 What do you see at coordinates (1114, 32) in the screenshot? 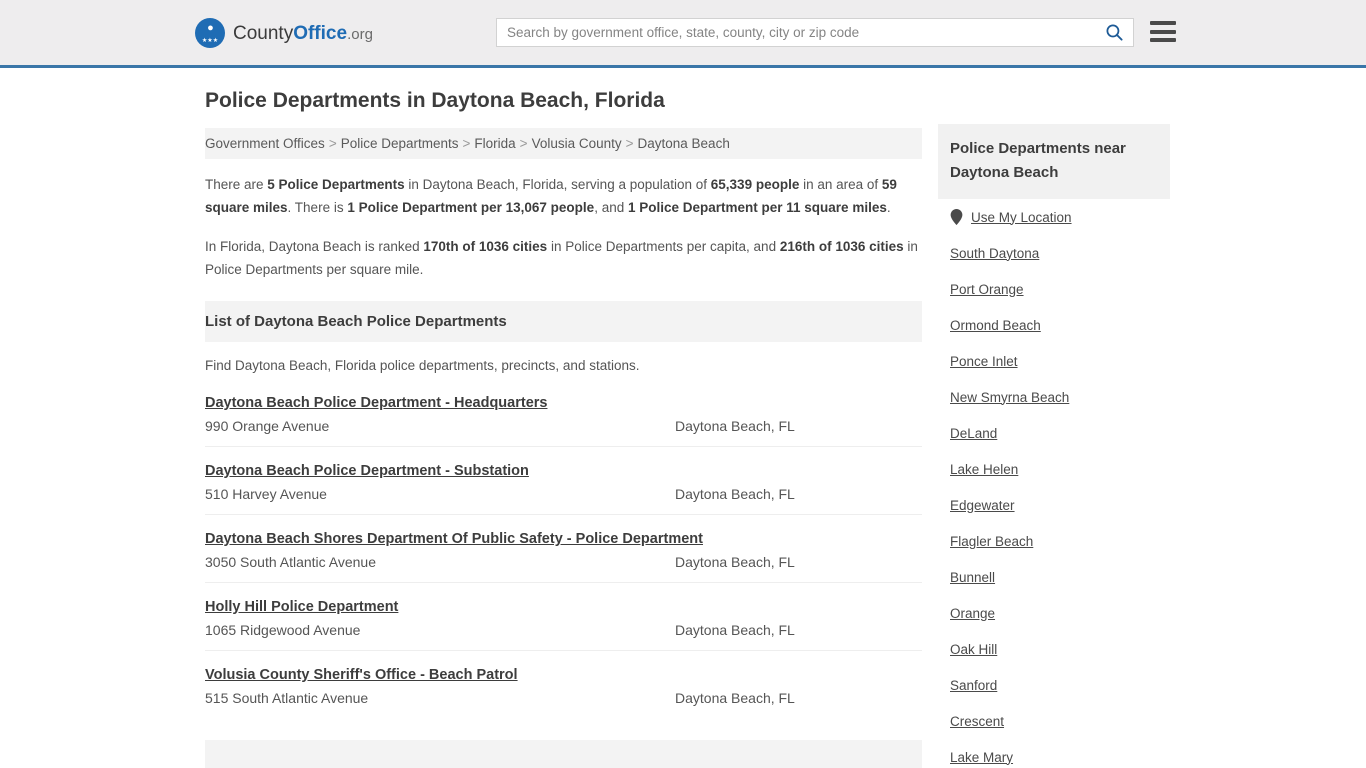
I see `search-button` at bounding box center [1114, 32].